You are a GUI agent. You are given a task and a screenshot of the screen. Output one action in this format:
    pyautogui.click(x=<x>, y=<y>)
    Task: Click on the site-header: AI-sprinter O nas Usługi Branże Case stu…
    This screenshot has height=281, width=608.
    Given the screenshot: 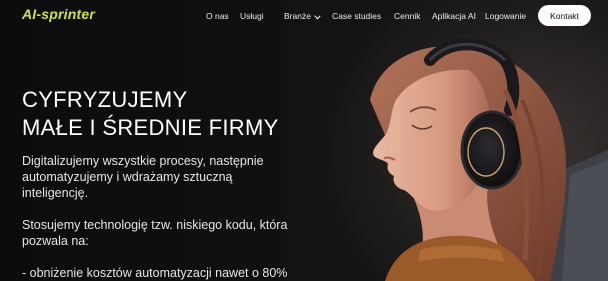 What is the action you would take?
    pyautogui.click(x=304, y=15)
    